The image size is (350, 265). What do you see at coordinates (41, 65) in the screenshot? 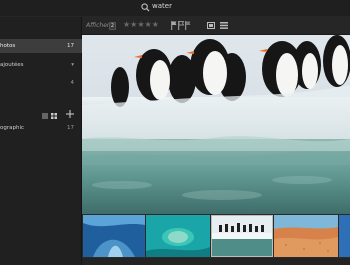
I see `sidebar-item-recently-added: ajoutées ▾` at bounding box center [41, 65].